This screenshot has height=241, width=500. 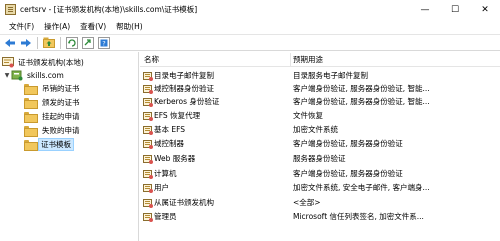 I want to click on row-purpose: 服务器身份验证, so click(x=319, y=158).